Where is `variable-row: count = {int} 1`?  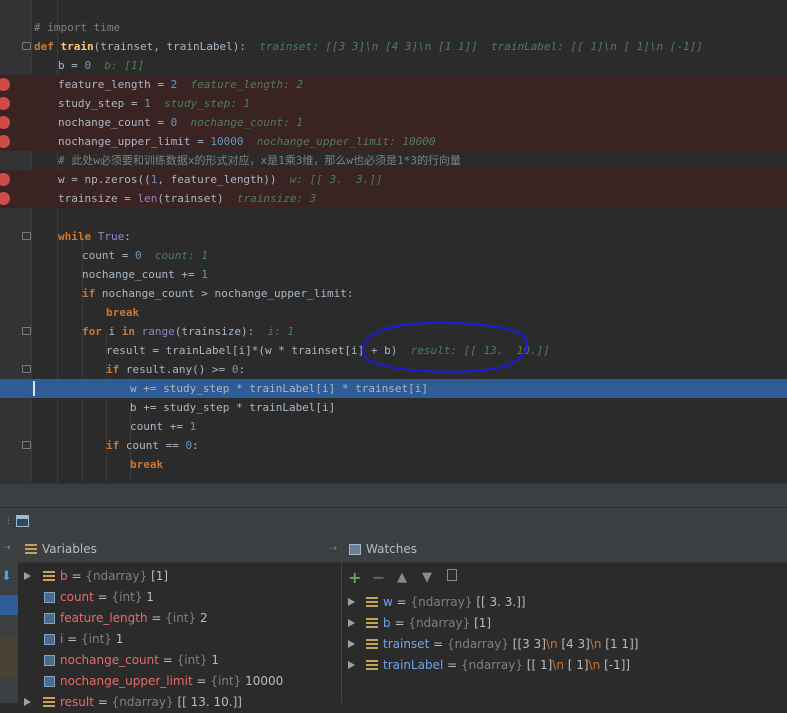 variable-row: count = {int} 1 is located at coordinates (179, 597).